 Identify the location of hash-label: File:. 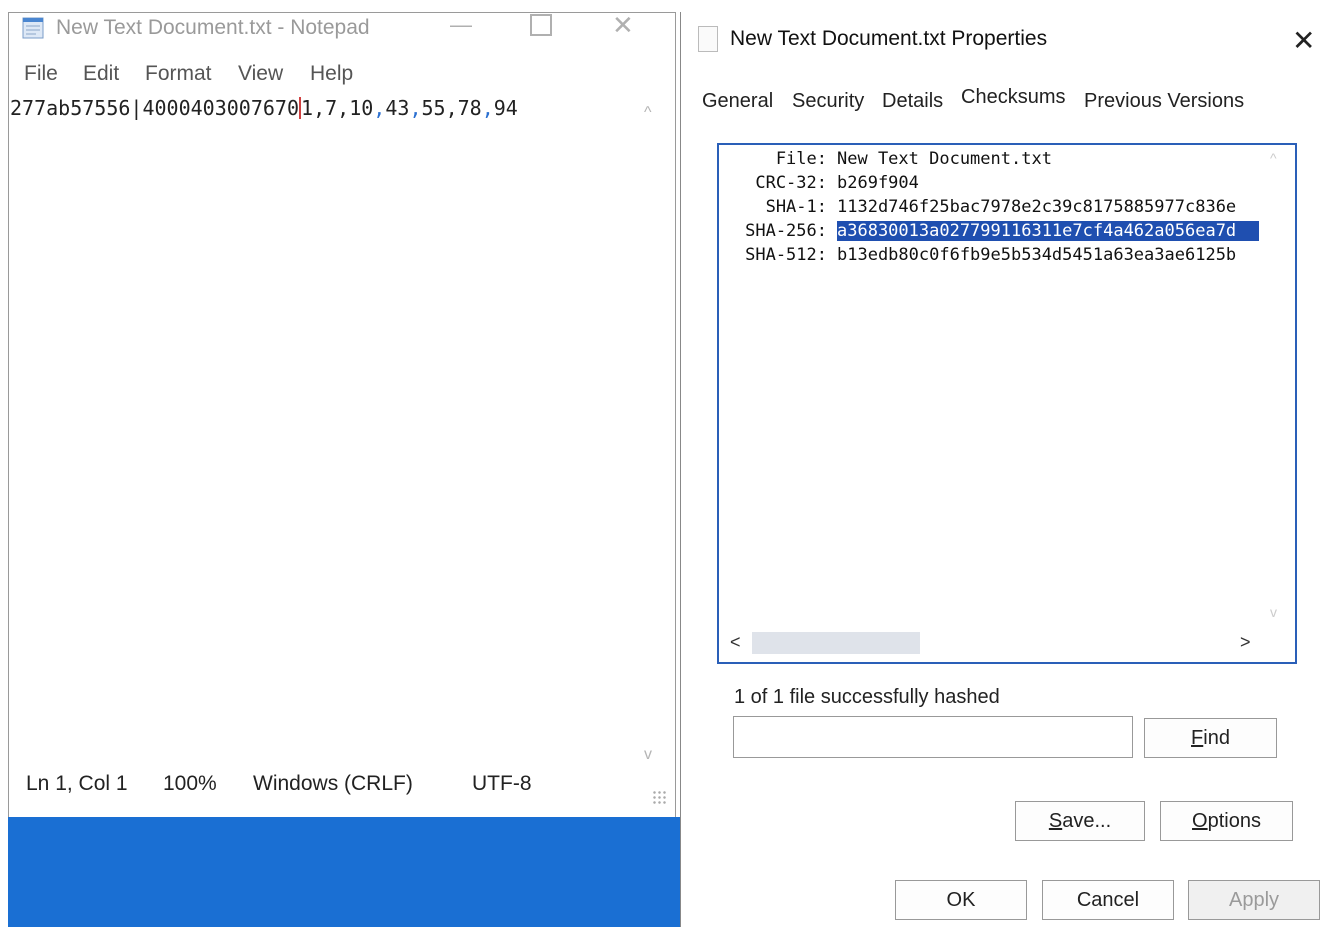
(801, 159).